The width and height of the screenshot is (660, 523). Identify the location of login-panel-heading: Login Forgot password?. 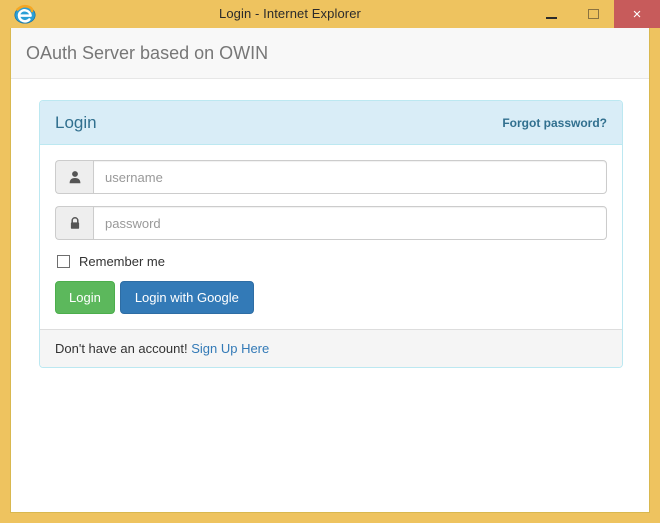
(331, 123).